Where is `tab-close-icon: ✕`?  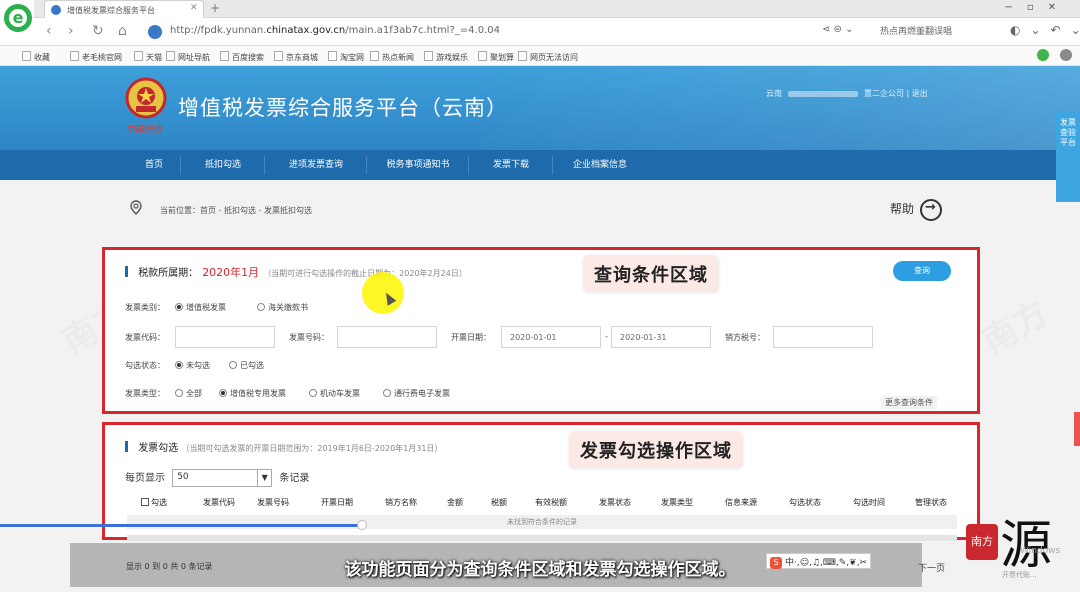
tab-close-icon: ✕ is located at coordinates (194, 8).